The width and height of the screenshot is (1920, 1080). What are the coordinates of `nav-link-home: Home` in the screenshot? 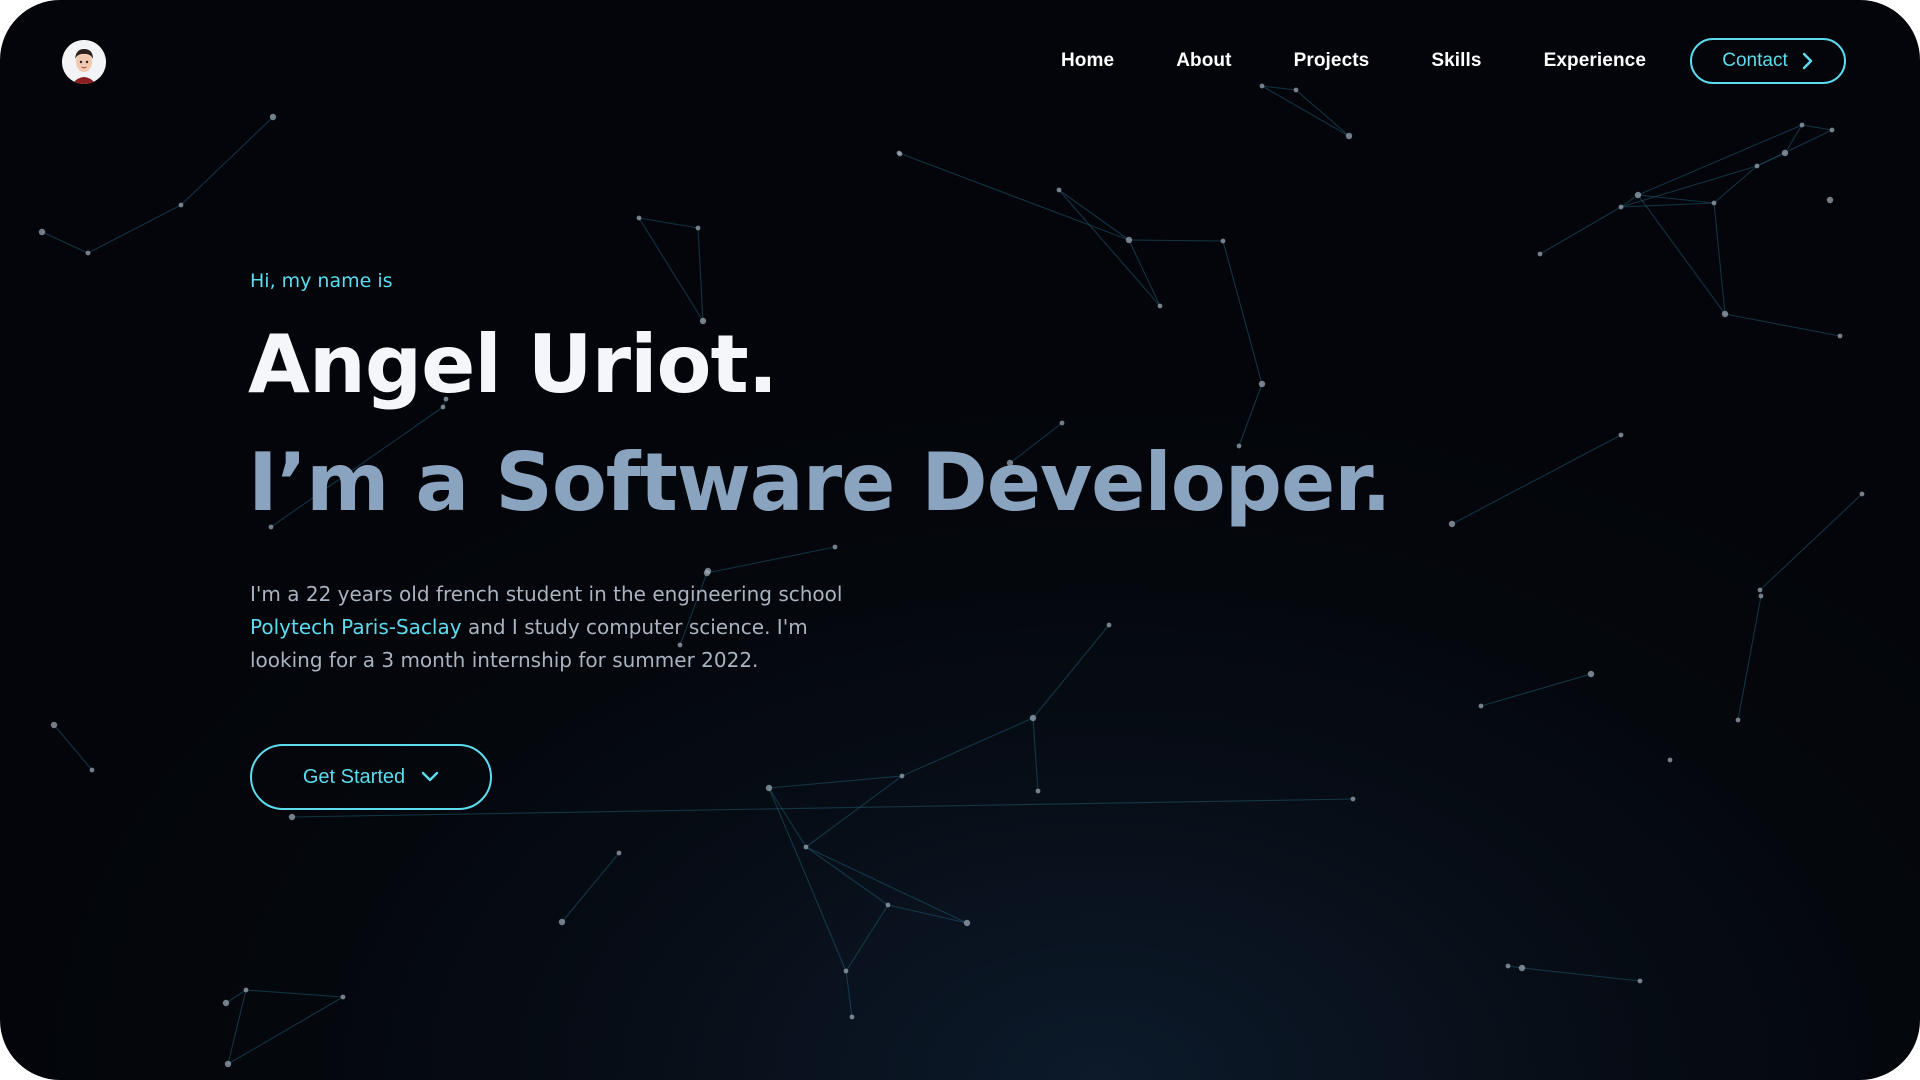 It's located at (1087, 61).